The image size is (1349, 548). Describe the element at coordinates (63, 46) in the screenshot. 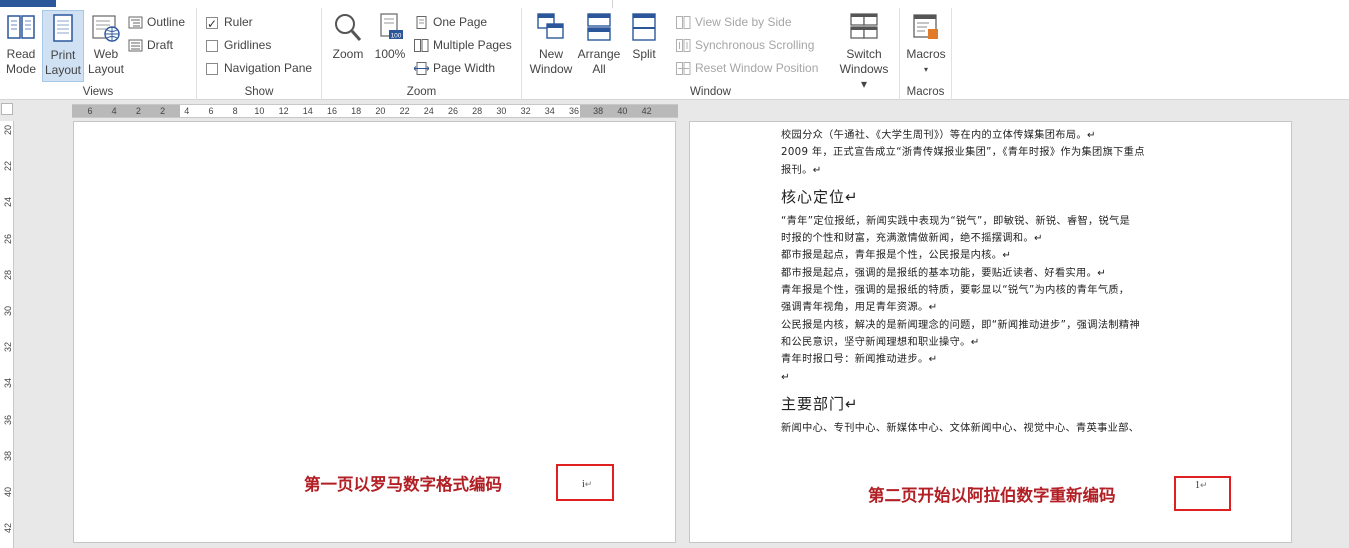

I see `print-layout-button: Print Layout` at that location.